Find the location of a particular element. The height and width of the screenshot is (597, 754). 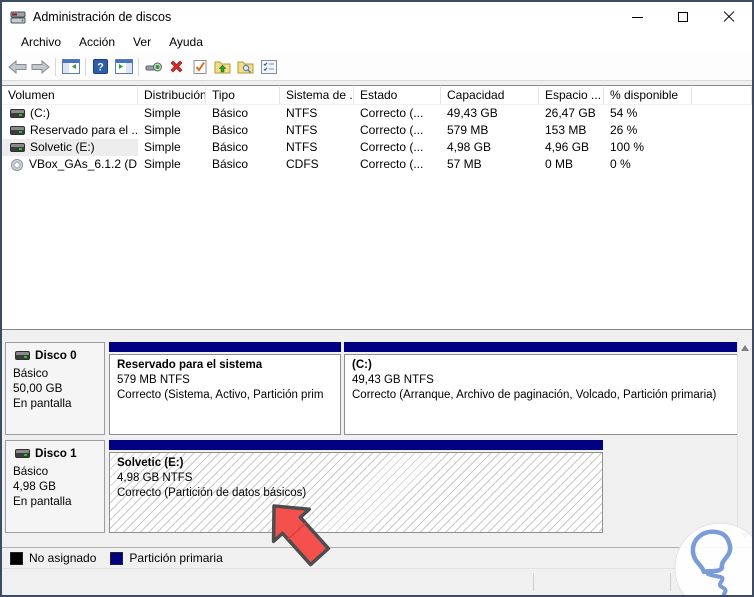

volume-cell: 57 MB is located at coordinates (464, 164).